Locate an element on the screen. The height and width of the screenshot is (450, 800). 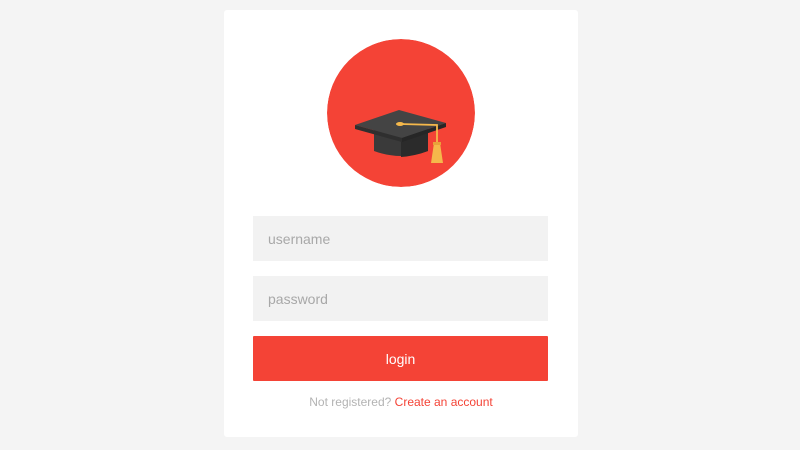
logo is located at coordinates (401, 113).